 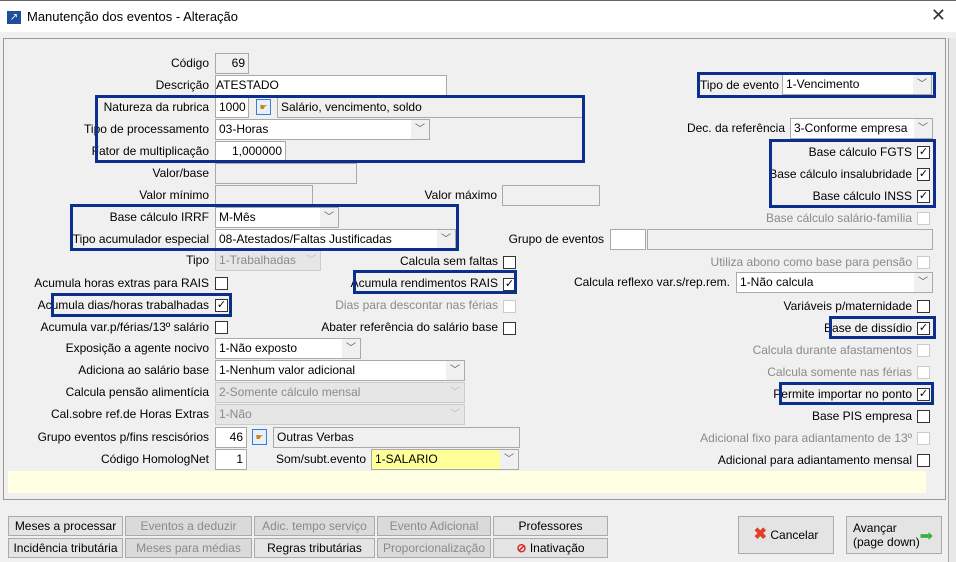 What do you see at coordinates (478, 16) in the screenshot?
I see `title-bar: ↗ Manutenção dos eventos - Alteração ✕` at bounding box center [478, 16].